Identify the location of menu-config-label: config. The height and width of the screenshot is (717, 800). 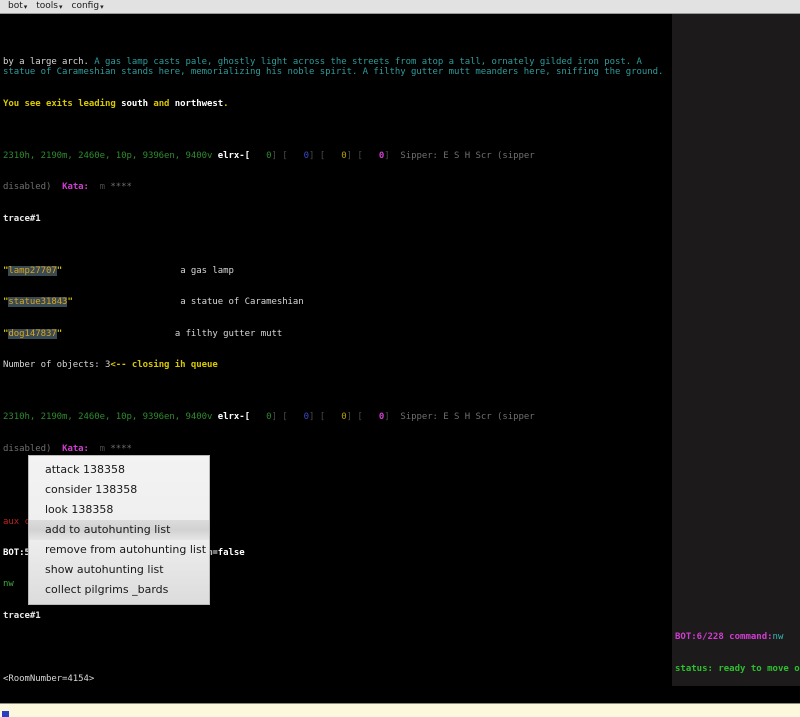
(85, 6).